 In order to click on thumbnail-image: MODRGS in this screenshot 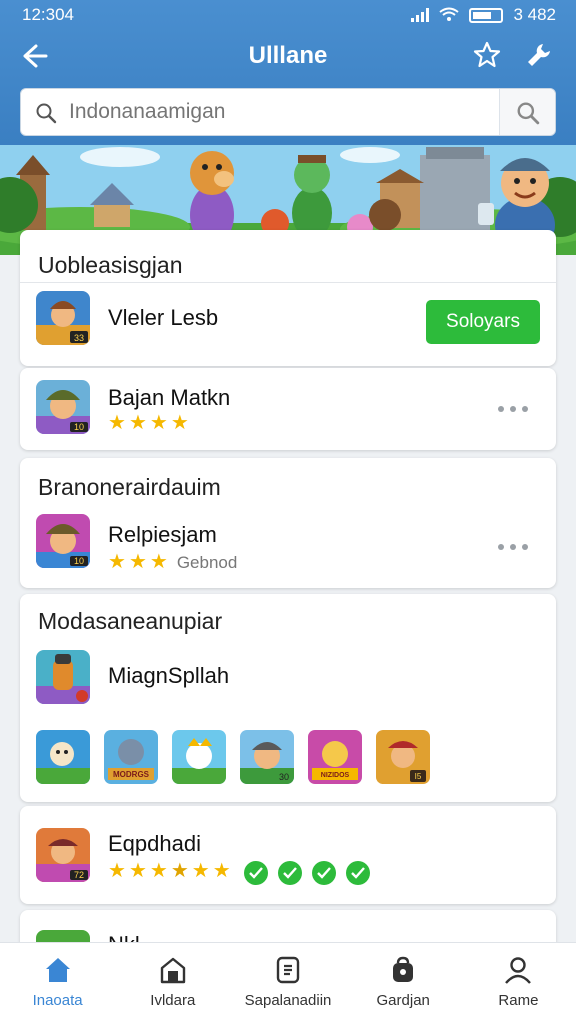, I will do `click(131, 757)`.